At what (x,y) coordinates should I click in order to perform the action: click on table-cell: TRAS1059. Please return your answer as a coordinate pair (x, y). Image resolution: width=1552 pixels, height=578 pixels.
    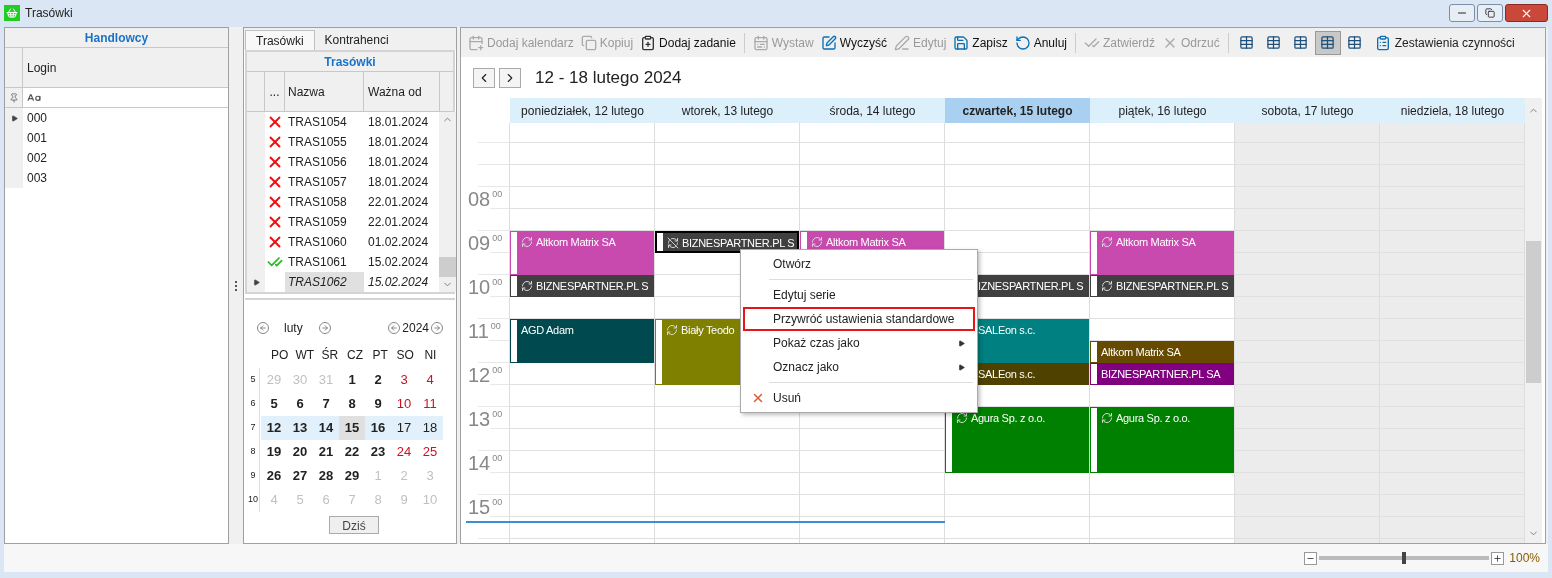
    Looking at the image, I should click on (324, 222).